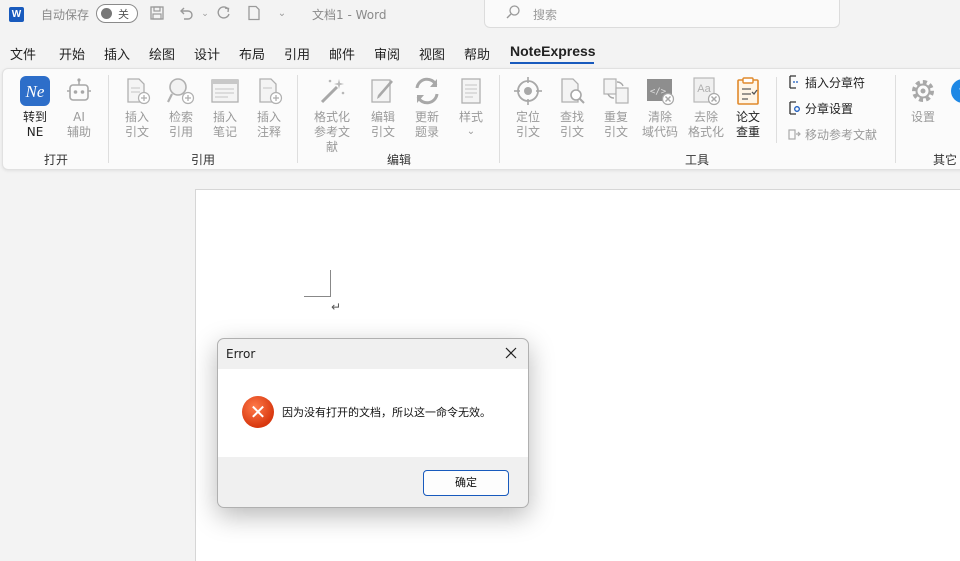 This screenshot has width=960, height=561. I want to click on find-cite-label: 查找 引文, so click(571, 124).